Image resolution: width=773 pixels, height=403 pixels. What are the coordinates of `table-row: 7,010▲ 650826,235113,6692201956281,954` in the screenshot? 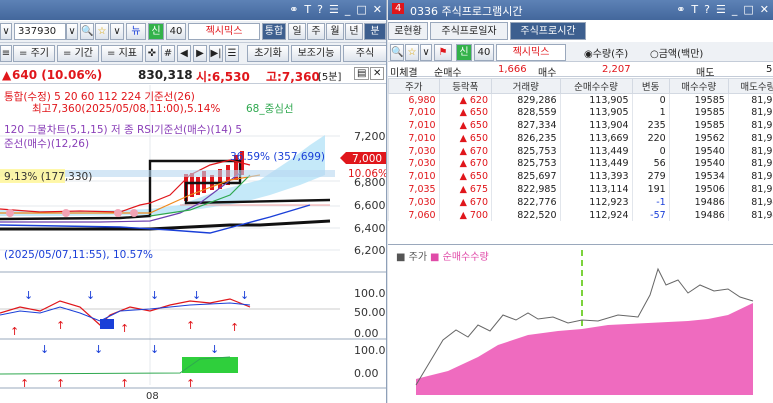 It's located at (580, 138).